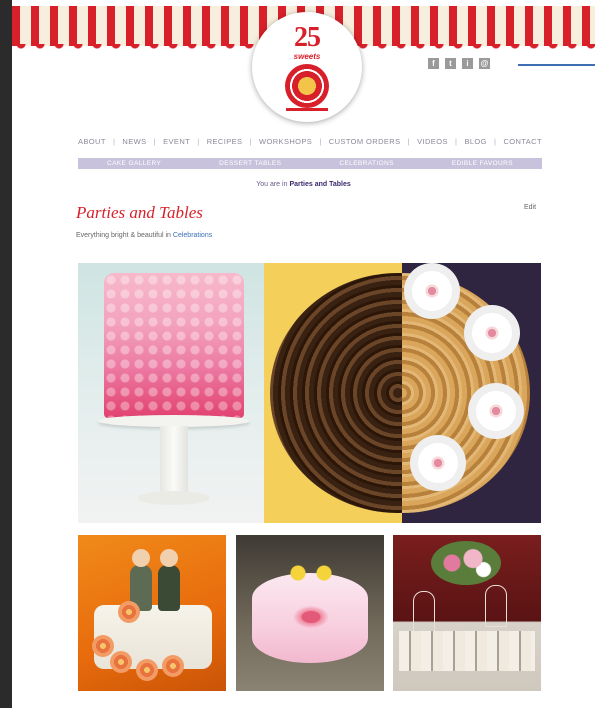  Describe the element at coordinates (466, 563) in the screenshot. I see `flower-bouquet` at that location.